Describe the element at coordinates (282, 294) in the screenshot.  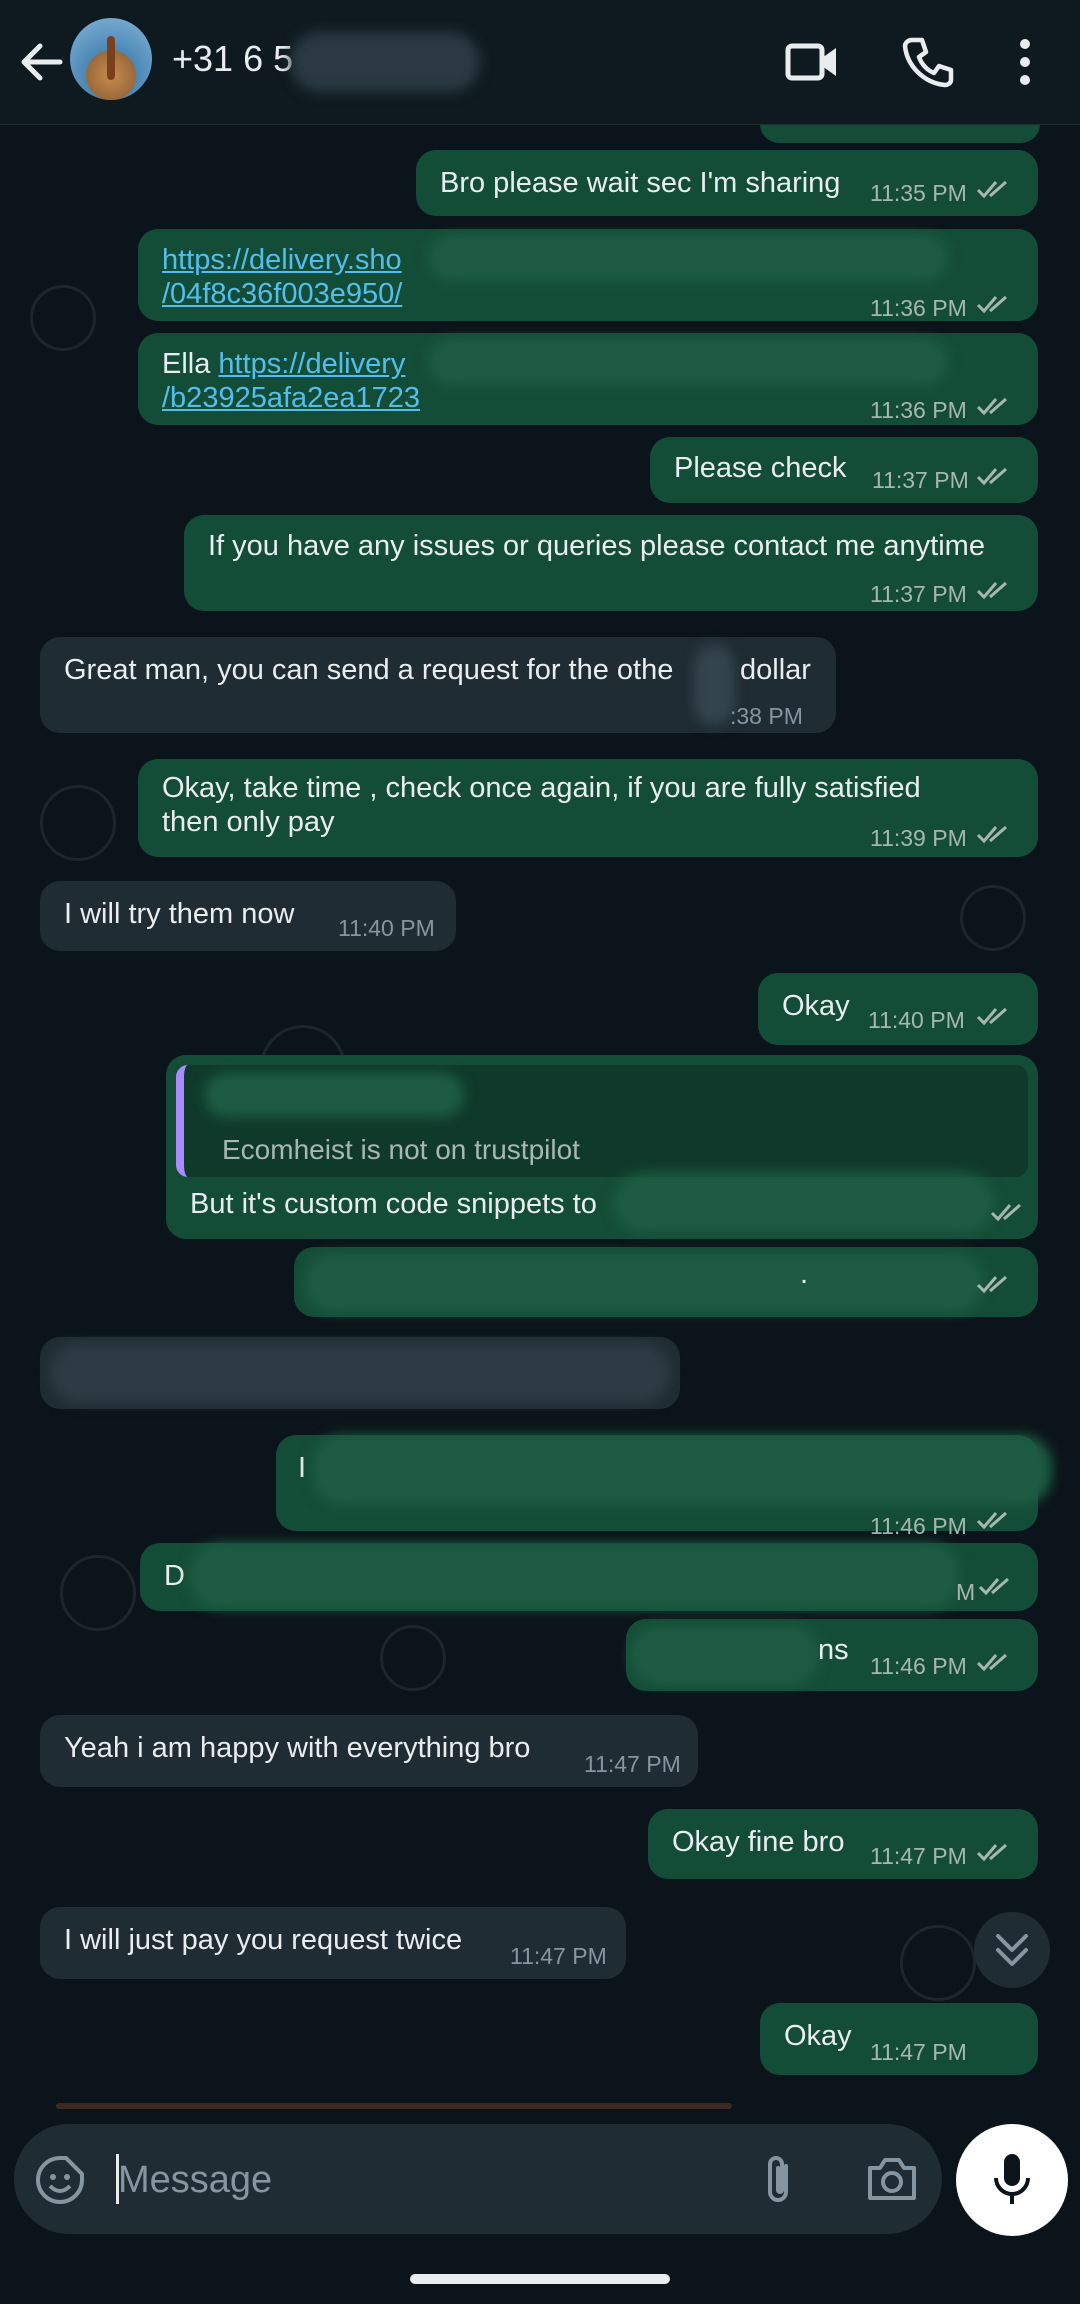
I see `message-link: /04f8c36f003e950/` at that location.